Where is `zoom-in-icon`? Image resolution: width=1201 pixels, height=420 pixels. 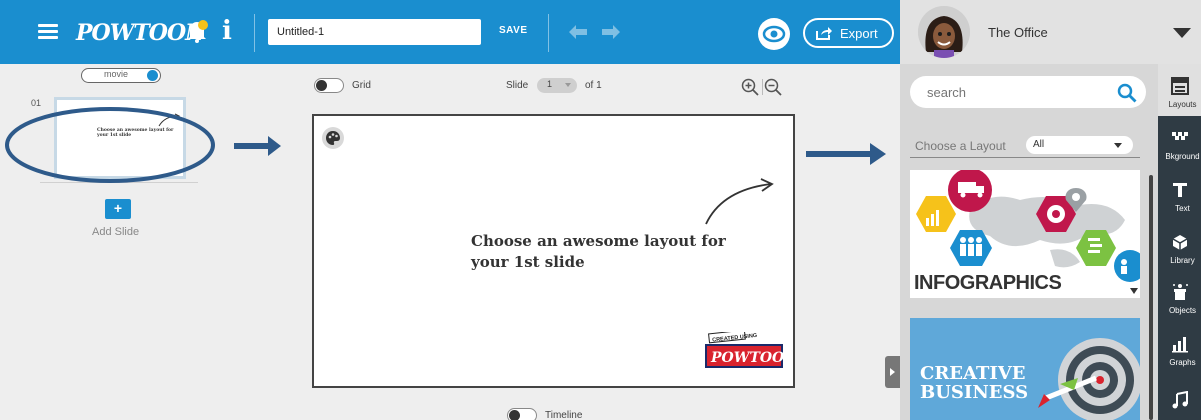
zoom-in-icon is located at coordinates (750, 87).